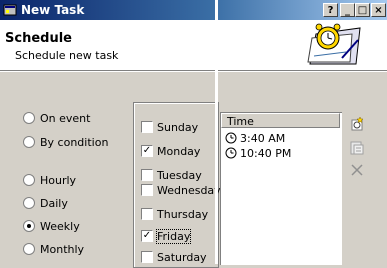  Describe the element at coordinates (38, 38) in the screenshot. I see `page-title: Schedule` at that location.